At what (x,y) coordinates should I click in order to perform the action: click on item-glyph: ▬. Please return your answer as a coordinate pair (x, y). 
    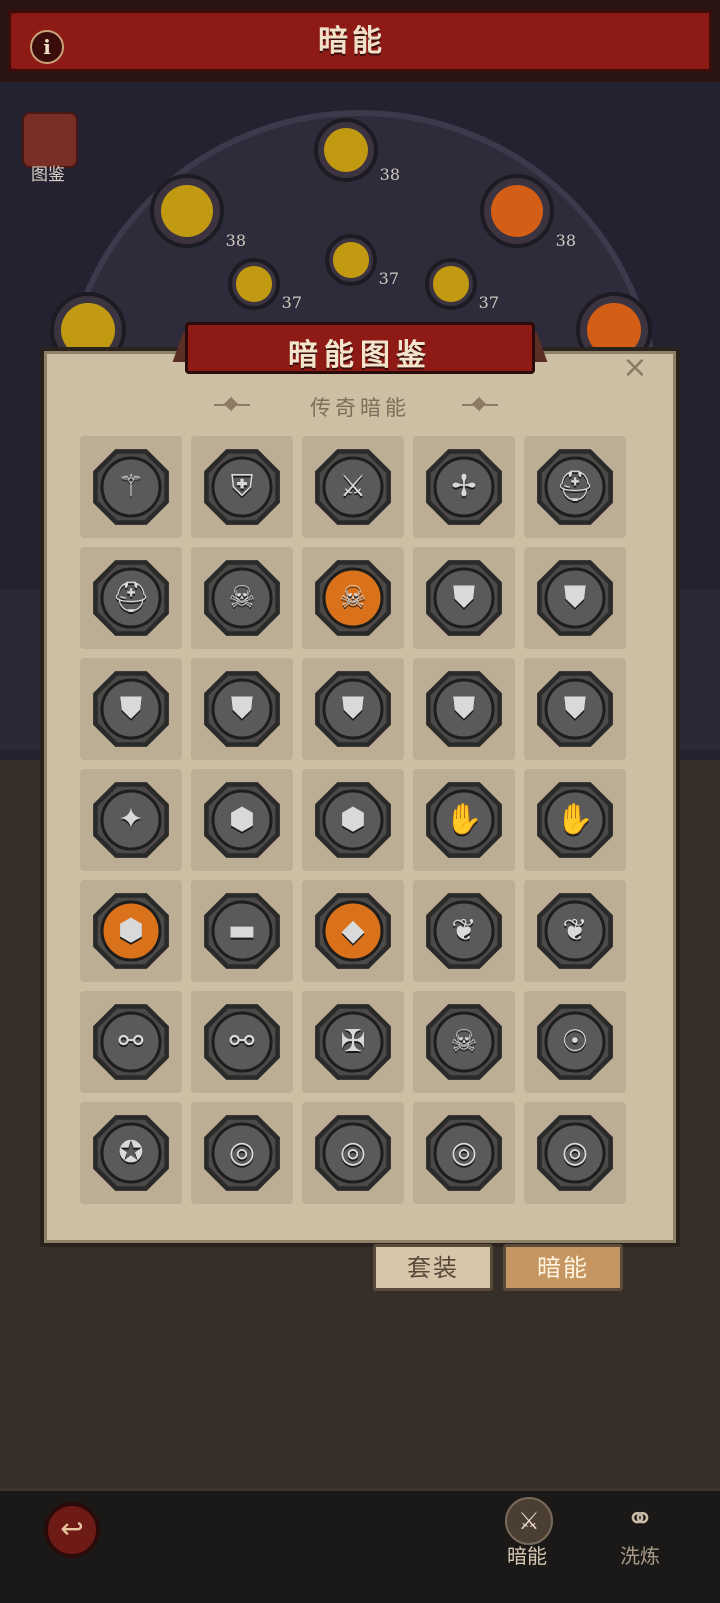
    Looking at the image, I should click on (242, 930).